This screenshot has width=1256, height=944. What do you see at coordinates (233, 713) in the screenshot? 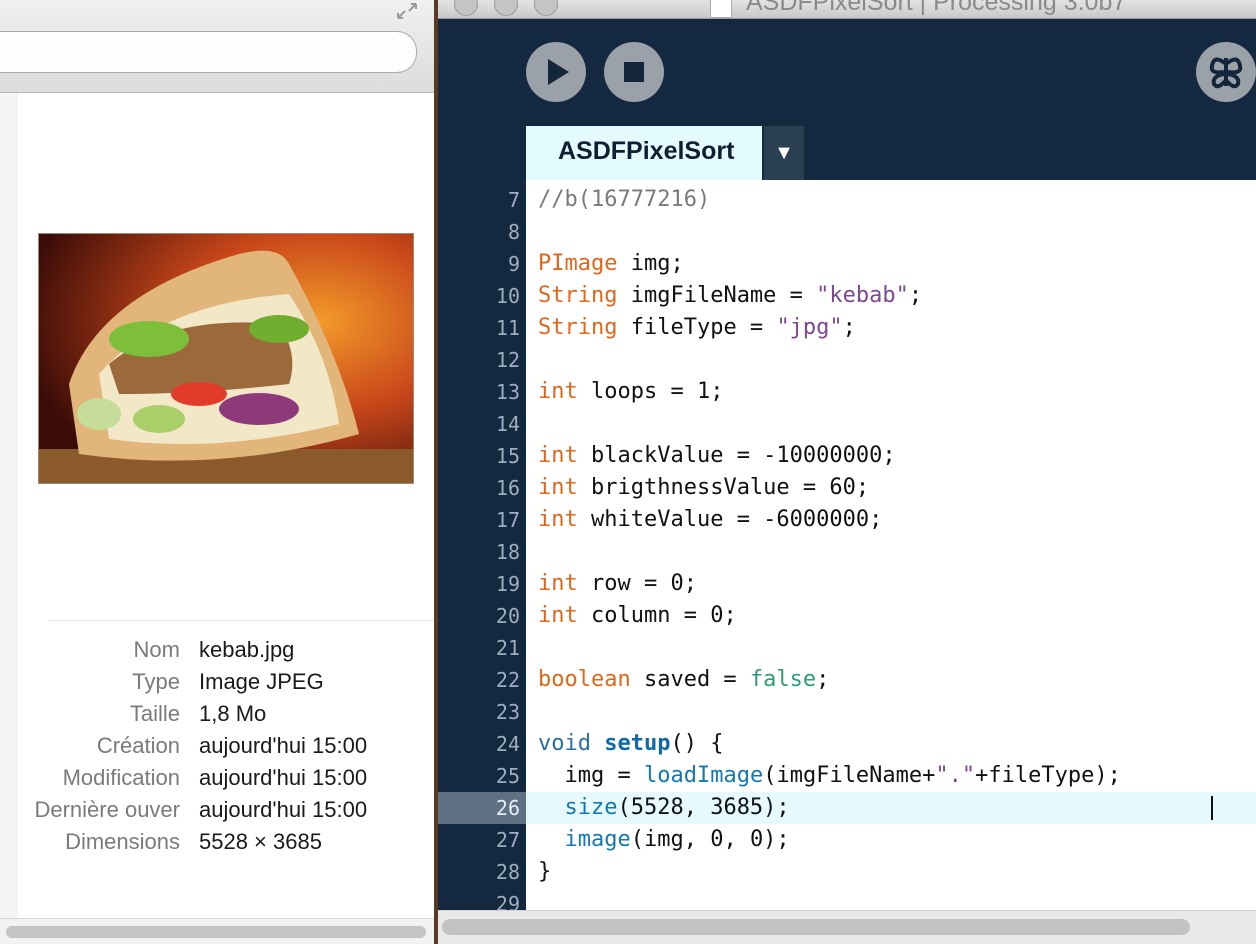
I see `info-value: 1,8 Mo` at bounding box center [233, 713].